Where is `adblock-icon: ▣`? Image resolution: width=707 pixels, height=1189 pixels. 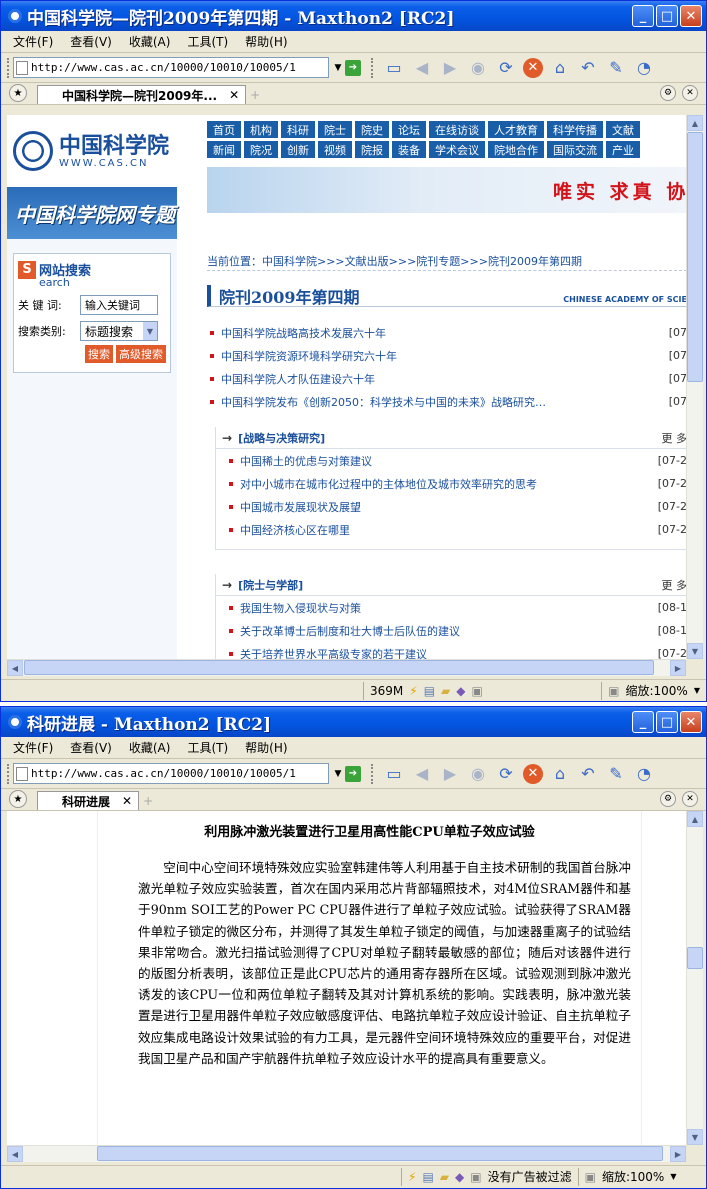
adblock-icon: ▣ is located at coordinates (475, 1177).